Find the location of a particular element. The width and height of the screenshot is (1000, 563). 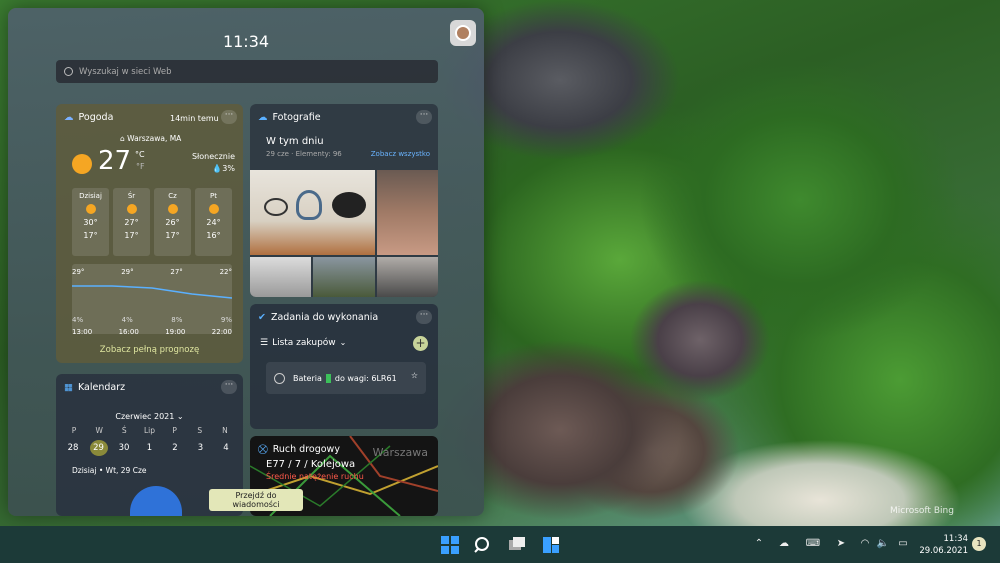

forecast-day-low: 16° is located at coordinates (213, 235).